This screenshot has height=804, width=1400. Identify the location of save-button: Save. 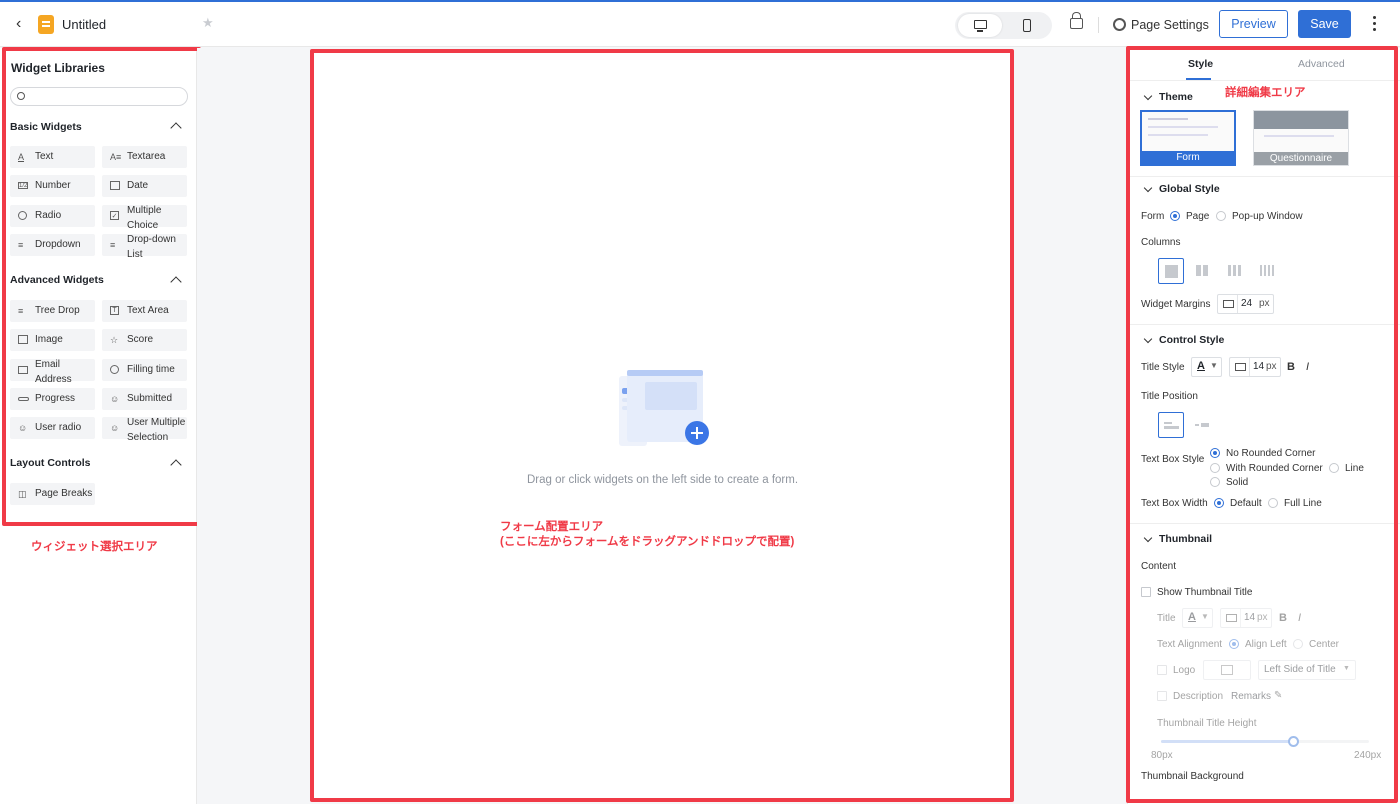
(1324, 24).